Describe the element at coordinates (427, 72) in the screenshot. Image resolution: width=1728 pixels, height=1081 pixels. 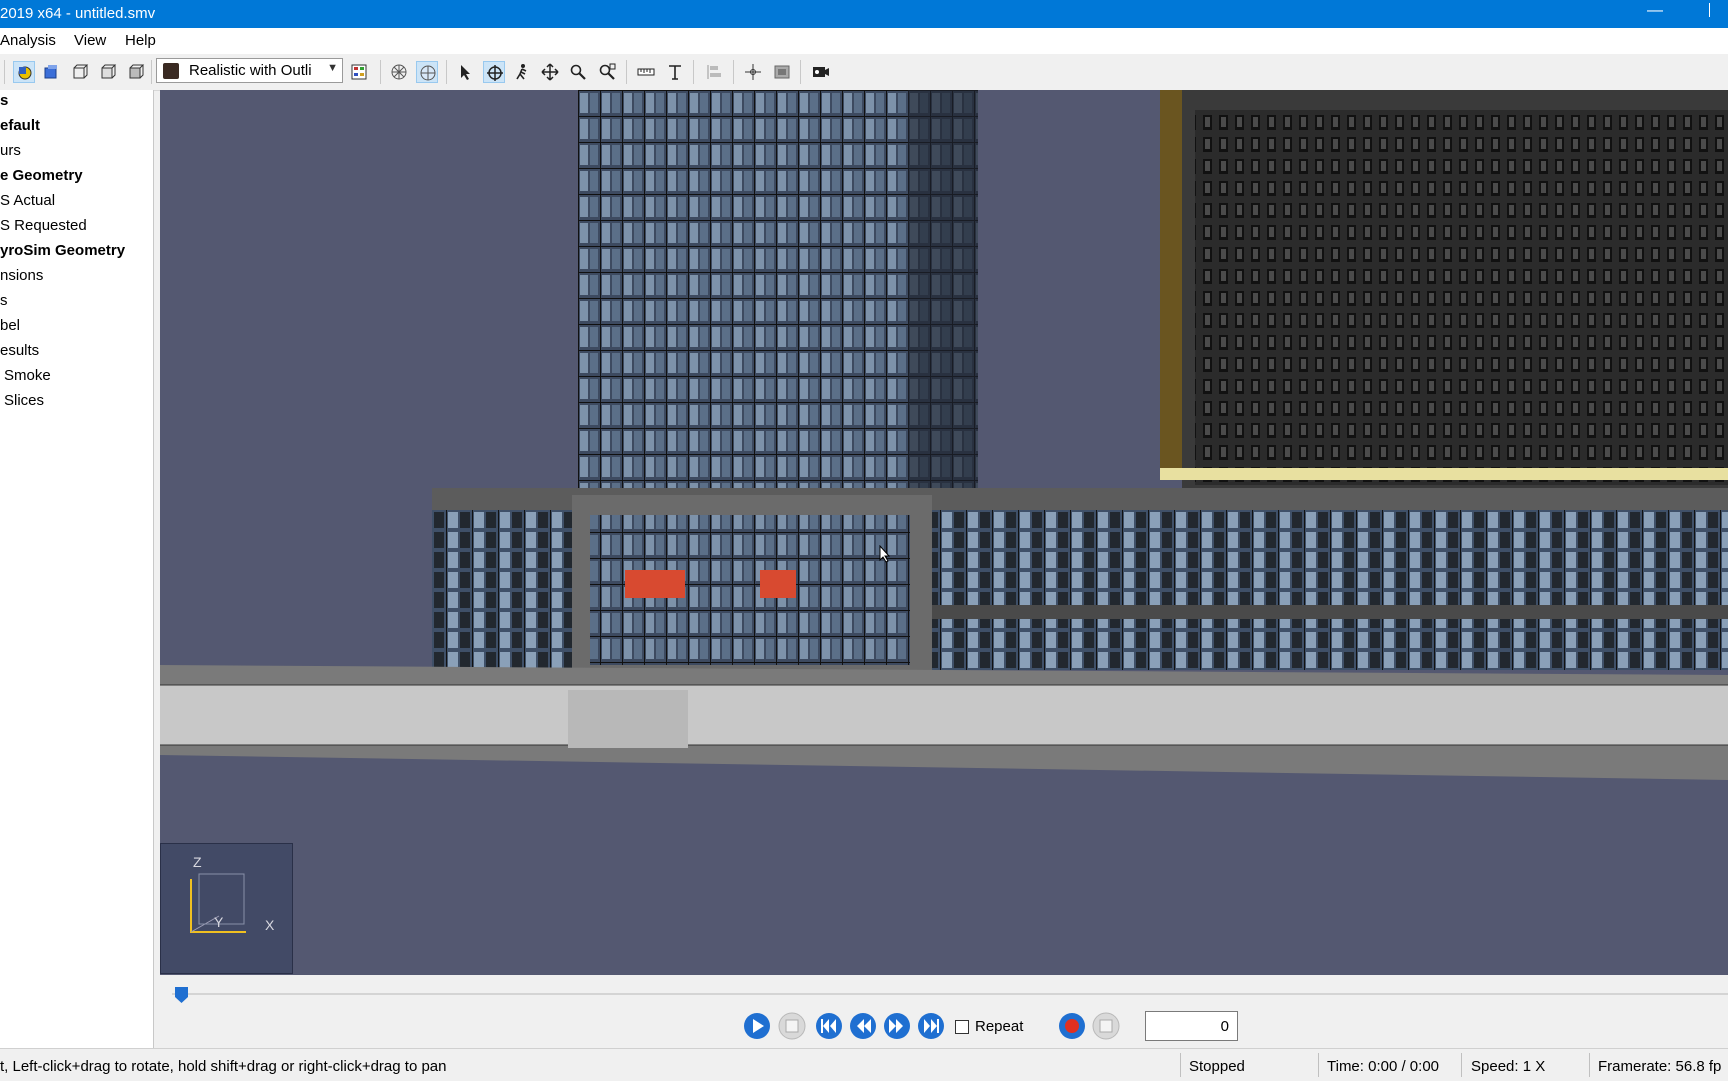
I see `solid-view-icon` at that location.